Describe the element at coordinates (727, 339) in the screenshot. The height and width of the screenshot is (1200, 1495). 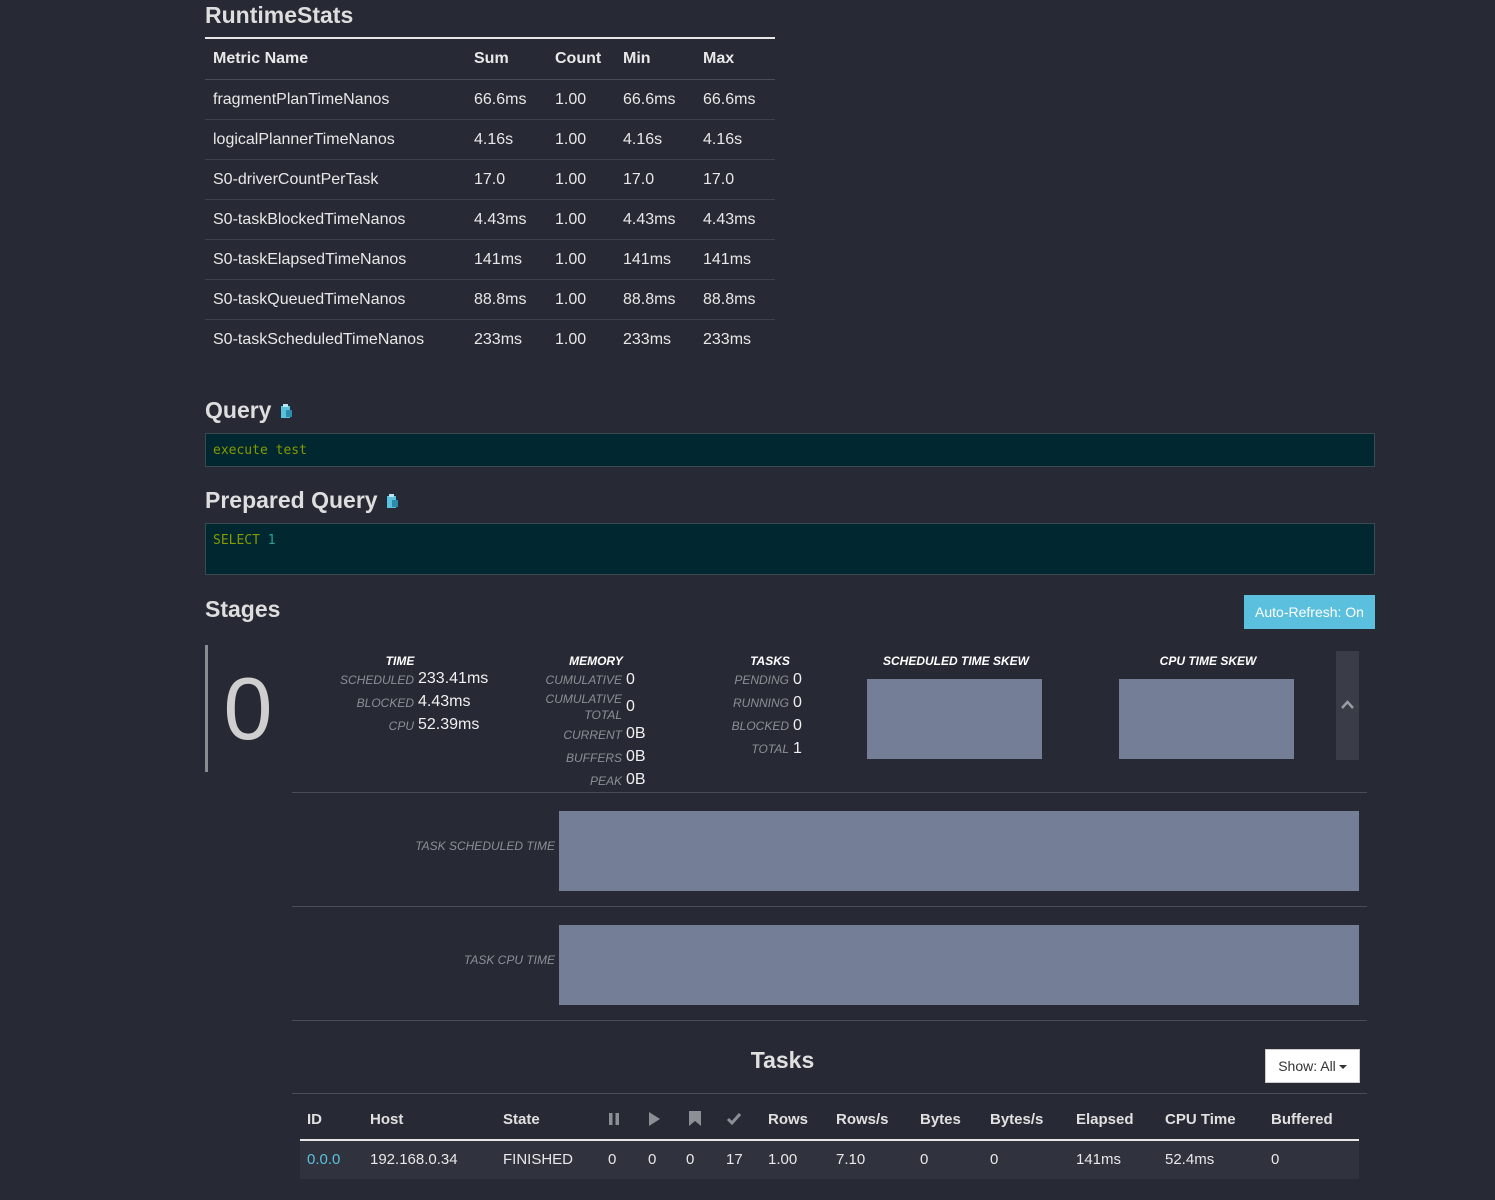
I see `metric-max: 233ms` at that location.